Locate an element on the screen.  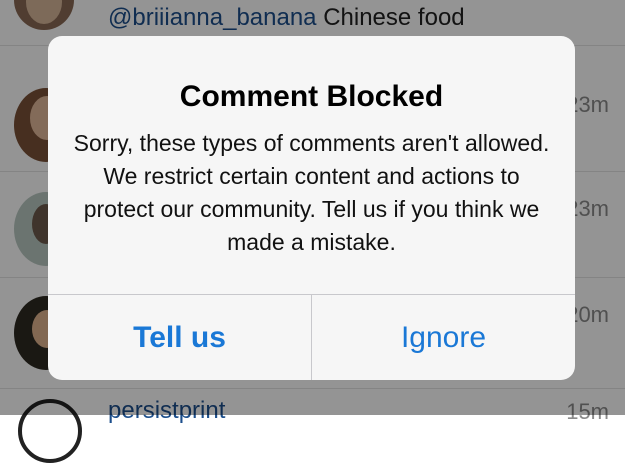
alert-title: Comment Blocked is located at coordinates (311, 96).